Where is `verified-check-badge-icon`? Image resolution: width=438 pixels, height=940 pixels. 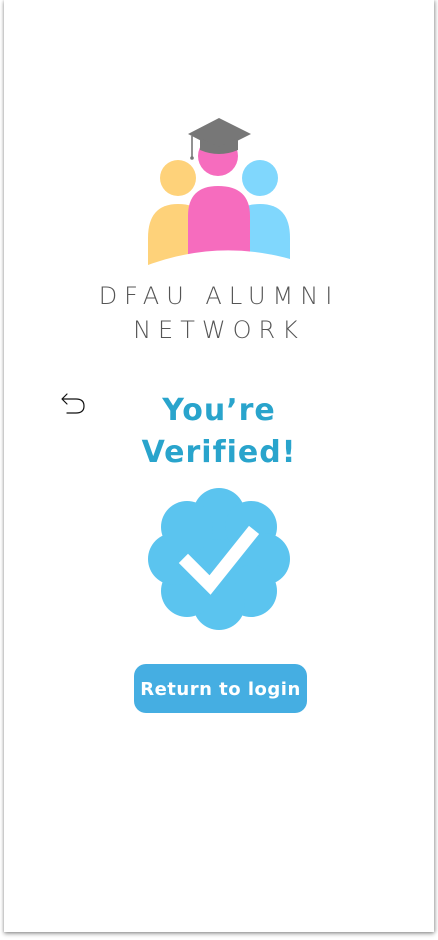 verified-check-badge-icon is located at coordinates (219, 559).